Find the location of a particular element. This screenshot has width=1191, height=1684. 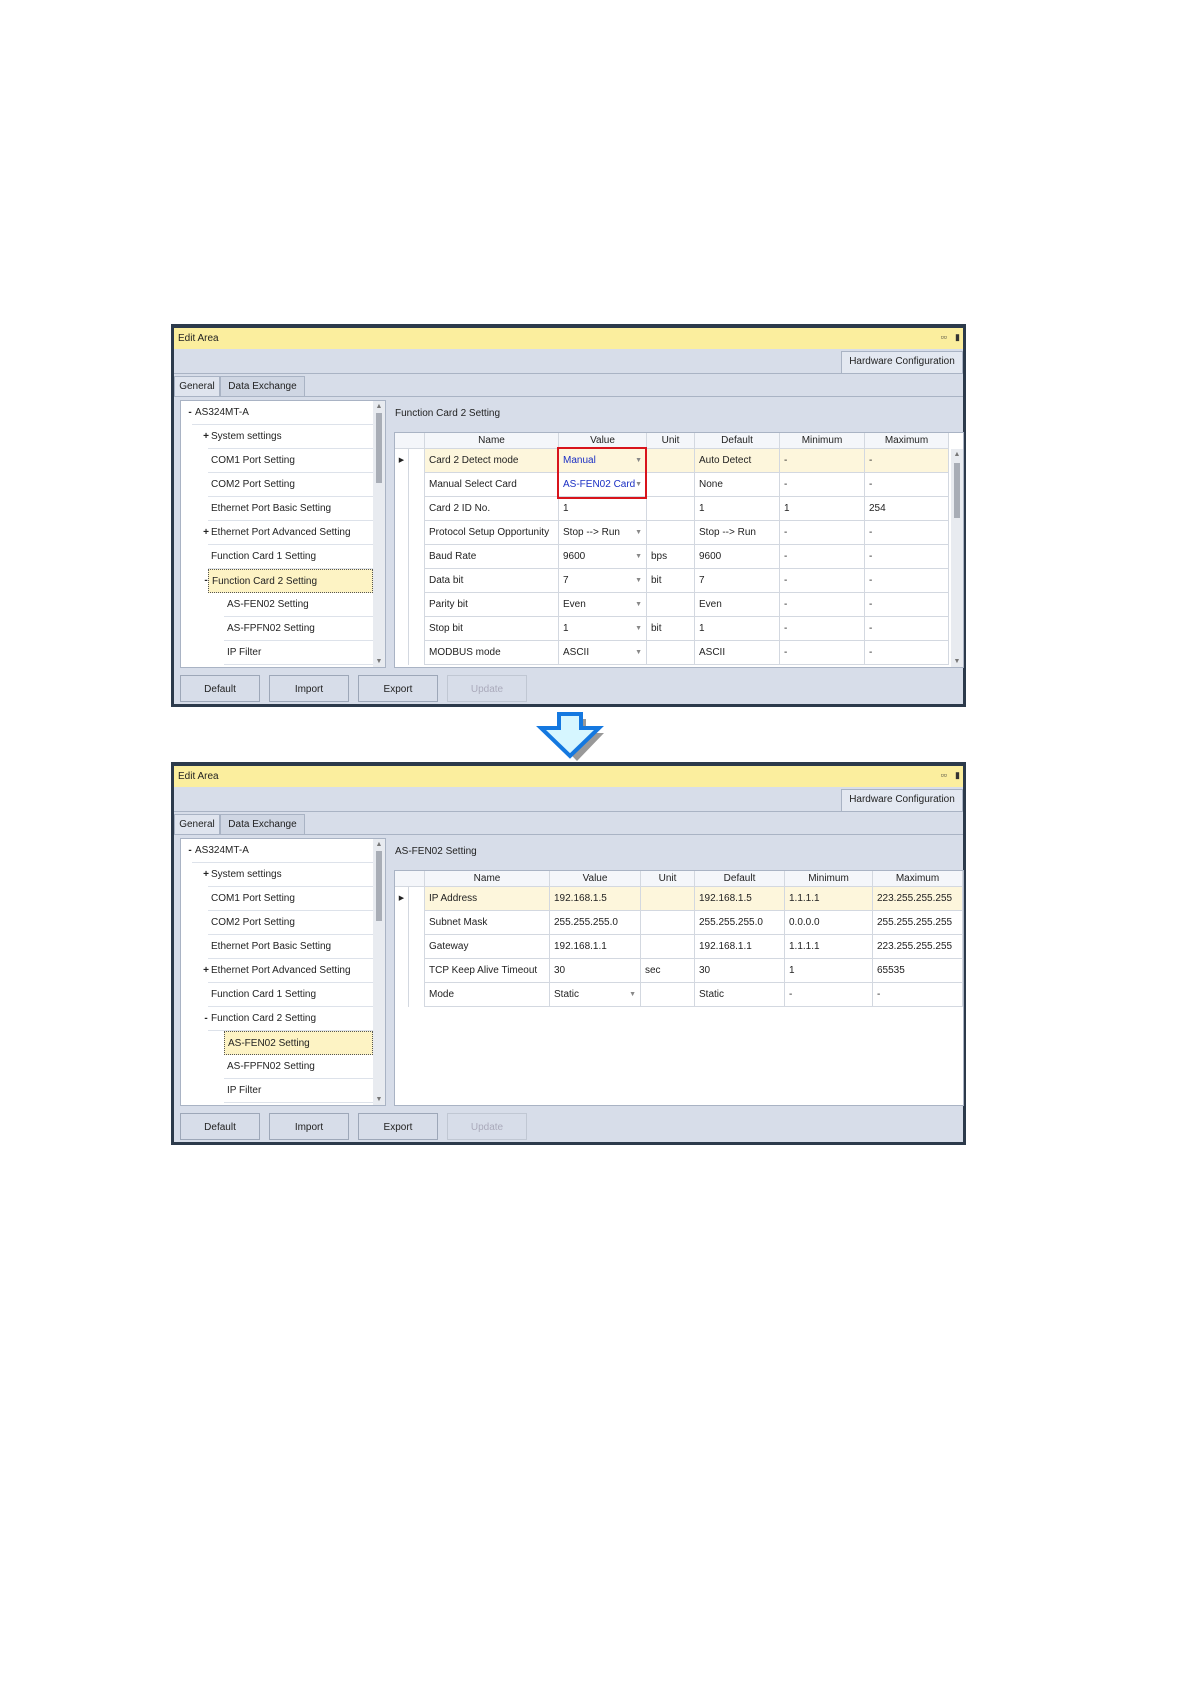

cell-name-text: Card 2 ID No. is located at coordinates (460, 508).